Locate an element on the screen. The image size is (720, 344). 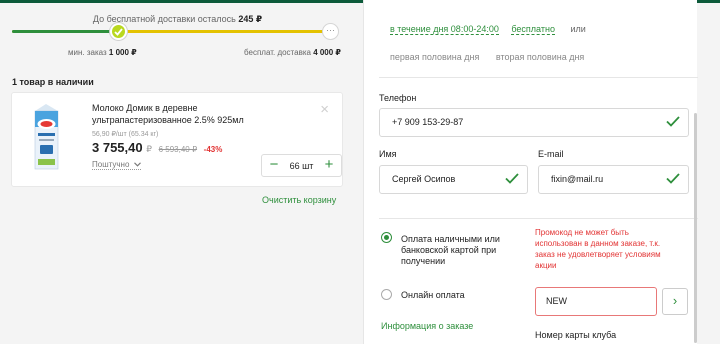
discount-badge: -43% is located at coordinates (213, 149).